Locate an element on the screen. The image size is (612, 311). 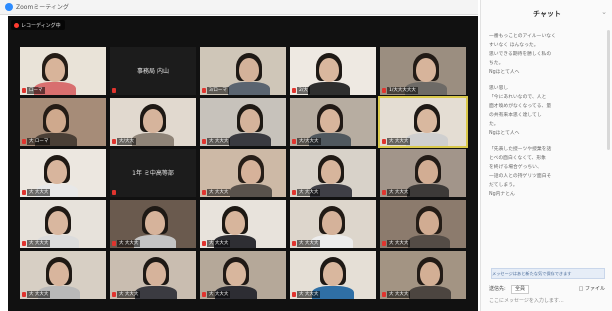
chat-recipient-row: 送信先: 全員 □ ファイル is located at coordinates (548, 289).